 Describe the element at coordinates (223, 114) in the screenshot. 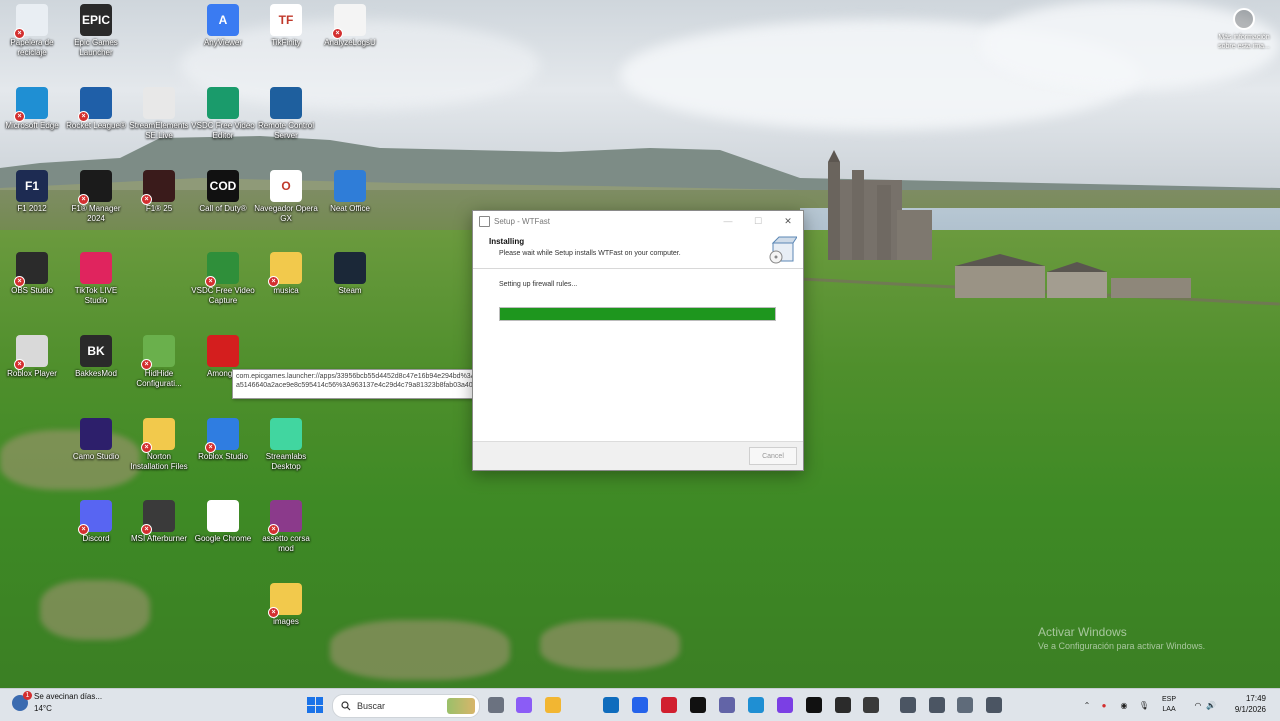

I see `desktop-icon: VSDC Free Video Editor` at that location.